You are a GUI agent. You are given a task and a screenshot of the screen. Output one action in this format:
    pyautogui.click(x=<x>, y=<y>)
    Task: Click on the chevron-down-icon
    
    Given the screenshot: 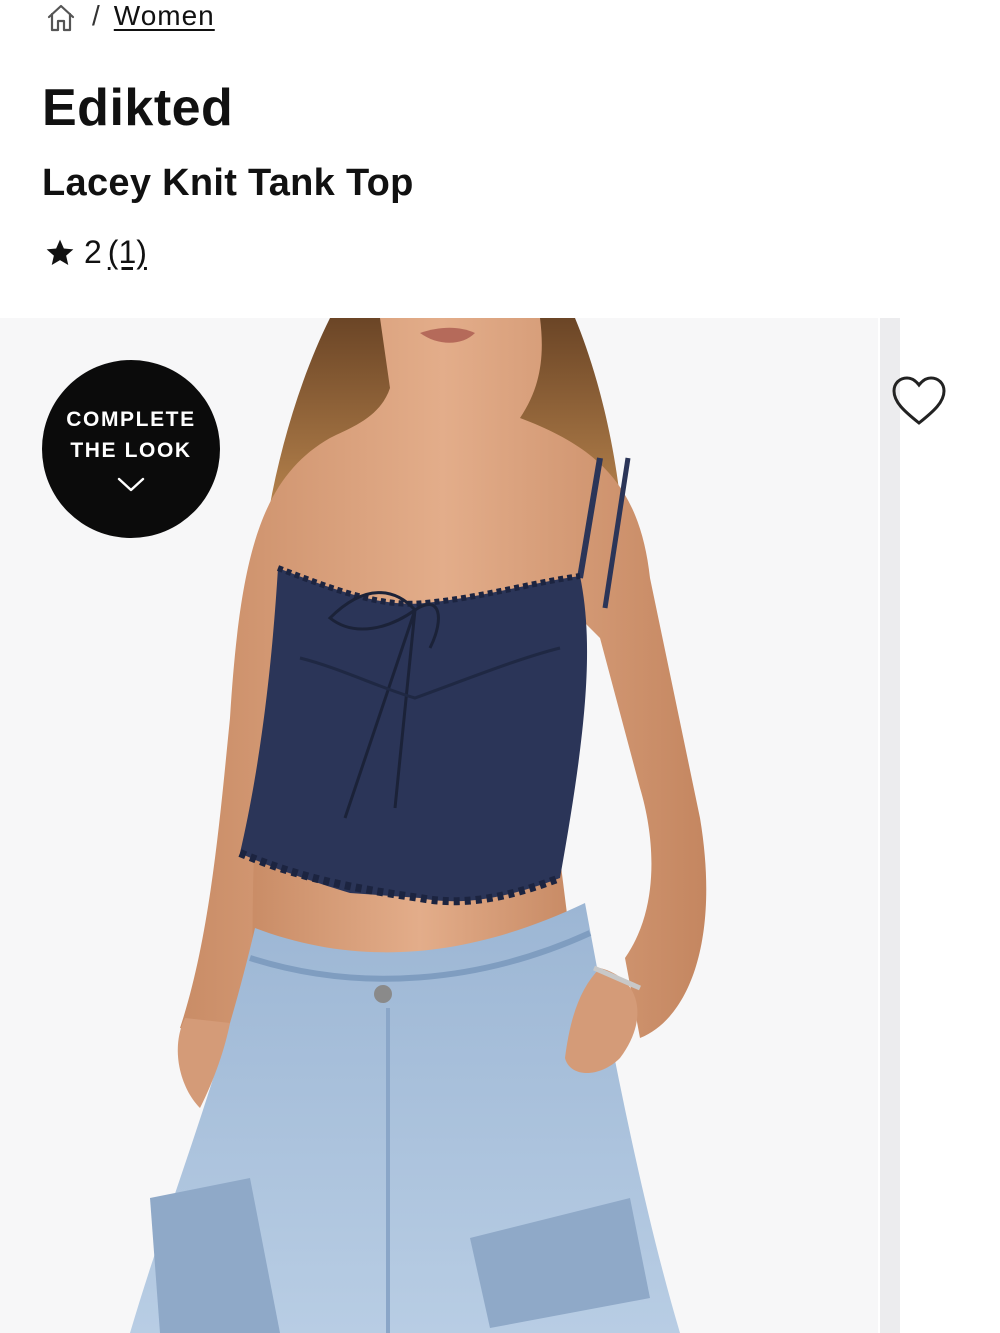 What is the action you would take?
    pyautogui.click(x=131, y=485)
    